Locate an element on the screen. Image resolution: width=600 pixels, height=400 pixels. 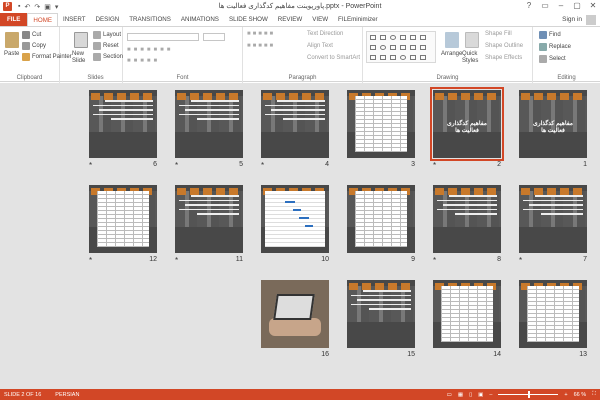
slide-table is located at coordinates (381, 219).